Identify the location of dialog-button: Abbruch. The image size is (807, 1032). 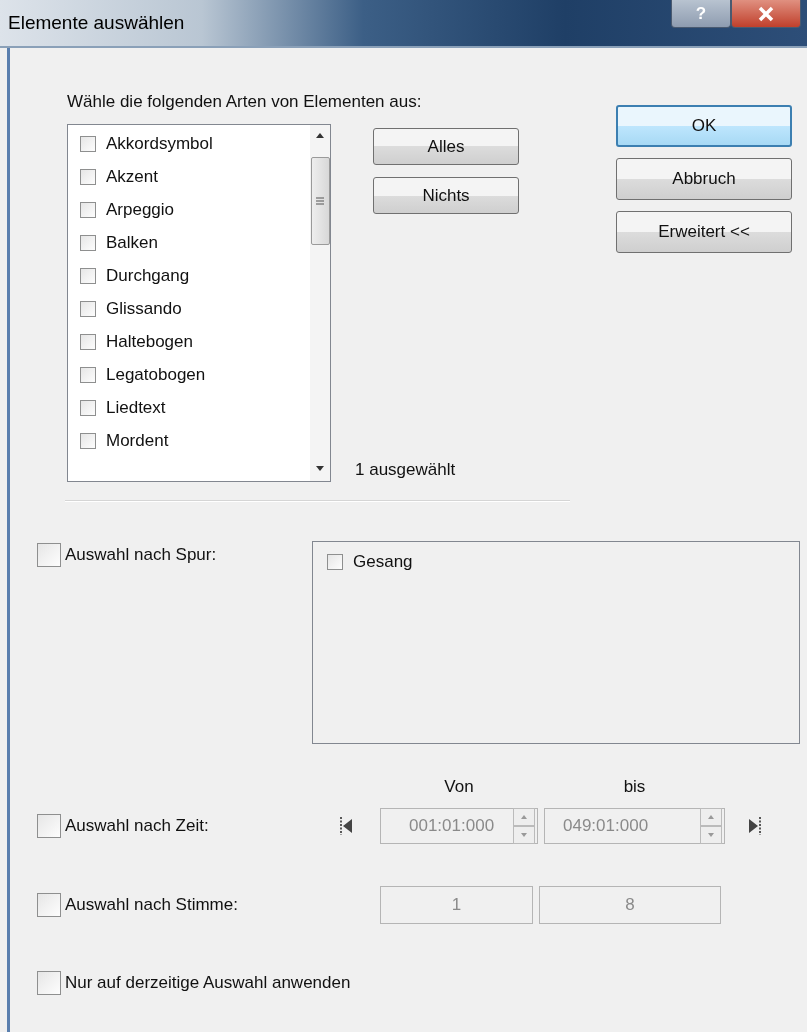
(704, 179).